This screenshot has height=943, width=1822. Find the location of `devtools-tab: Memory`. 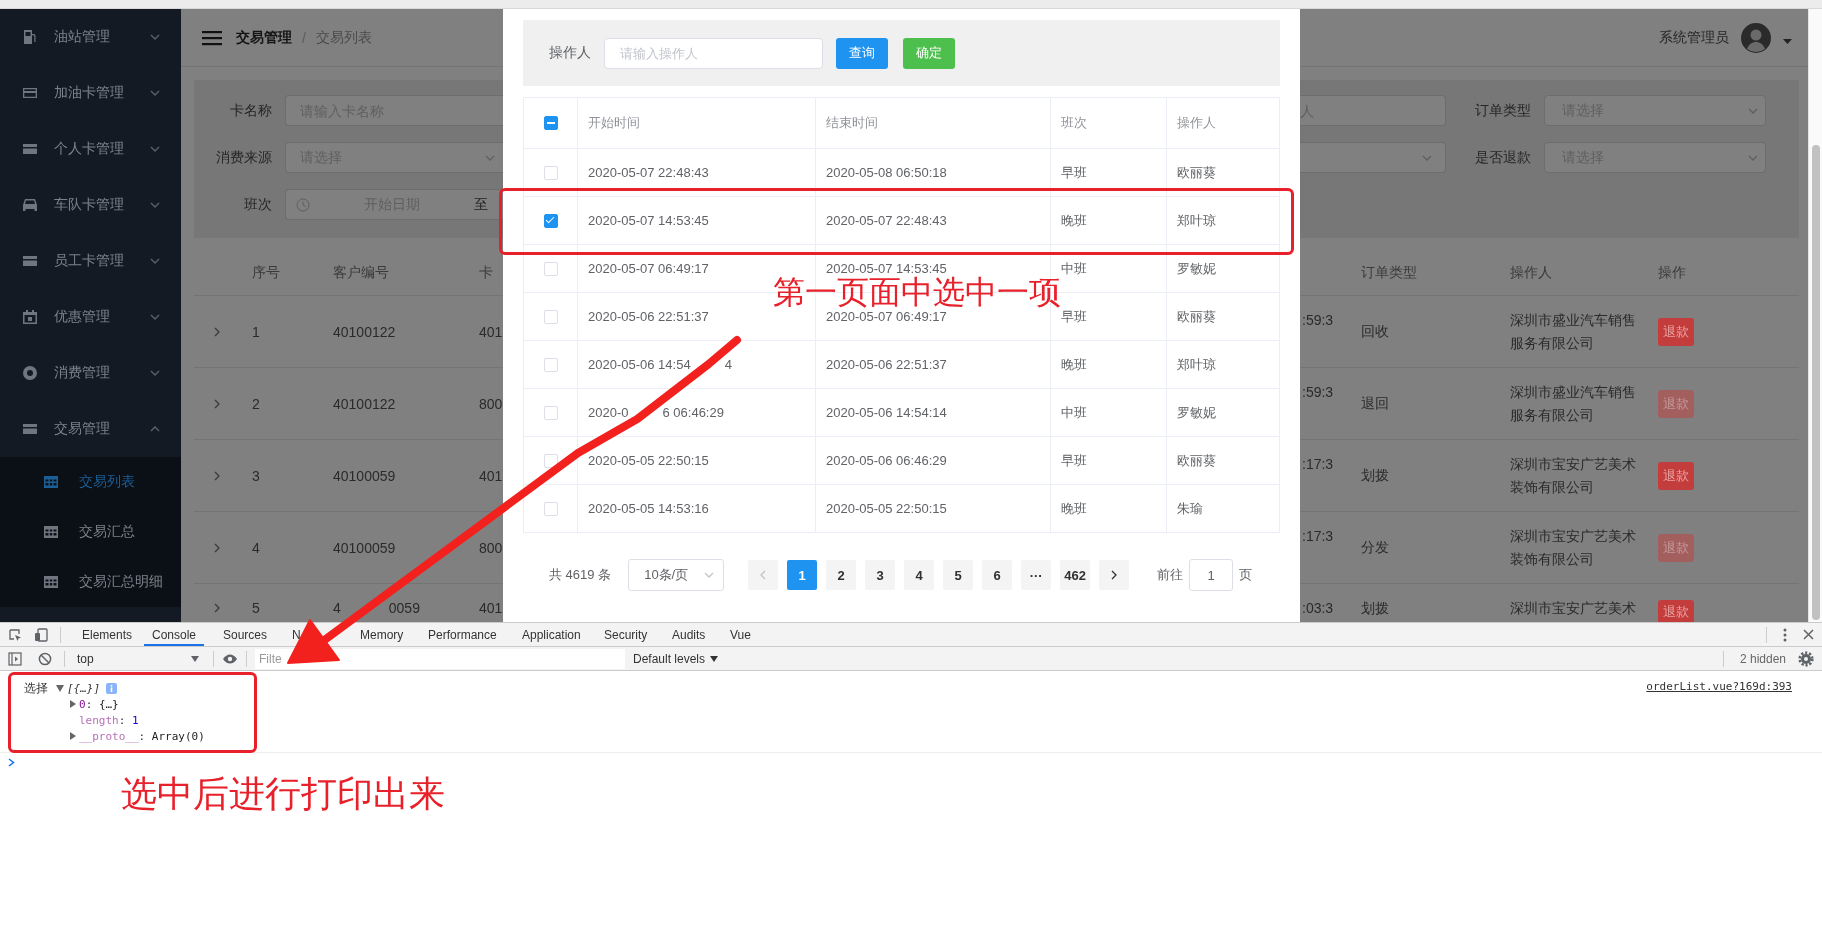

devtools-tab: Memory is located at coordinates (382, 634).